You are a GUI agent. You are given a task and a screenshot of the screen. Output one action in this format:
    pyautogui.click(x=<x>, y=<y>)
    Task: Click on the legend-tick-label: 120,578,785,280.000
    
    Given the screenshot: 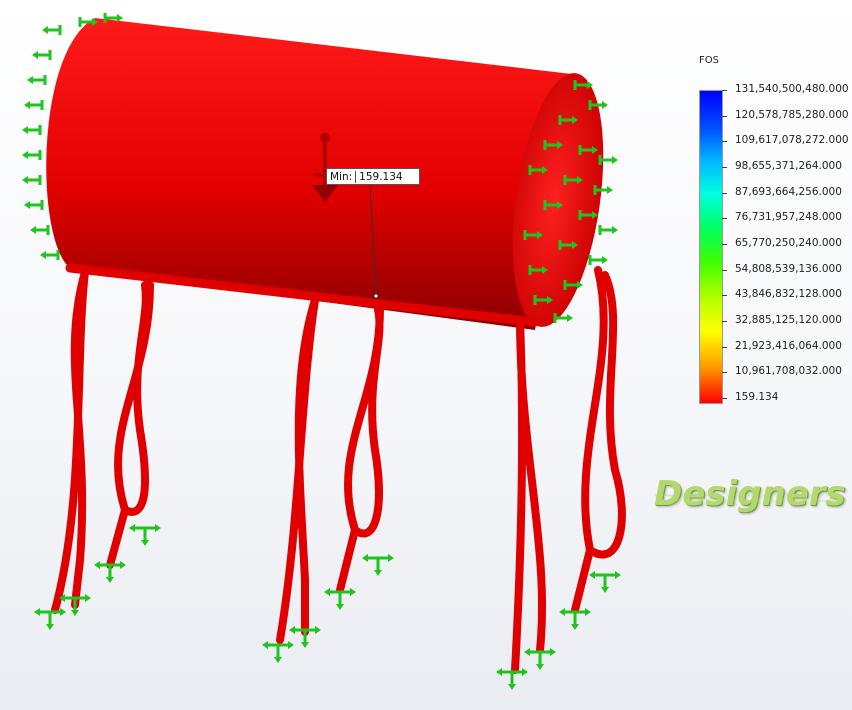 What is the action you would take?
    pyautogui.click(x=792, y=114)
    